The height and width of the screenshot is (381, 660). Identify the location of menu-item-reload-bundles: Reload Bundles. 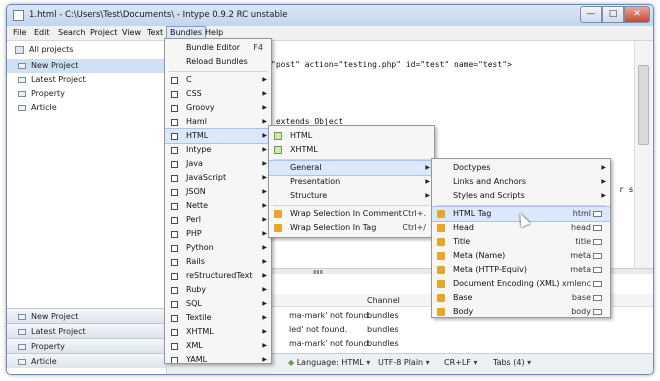
(218, 62).